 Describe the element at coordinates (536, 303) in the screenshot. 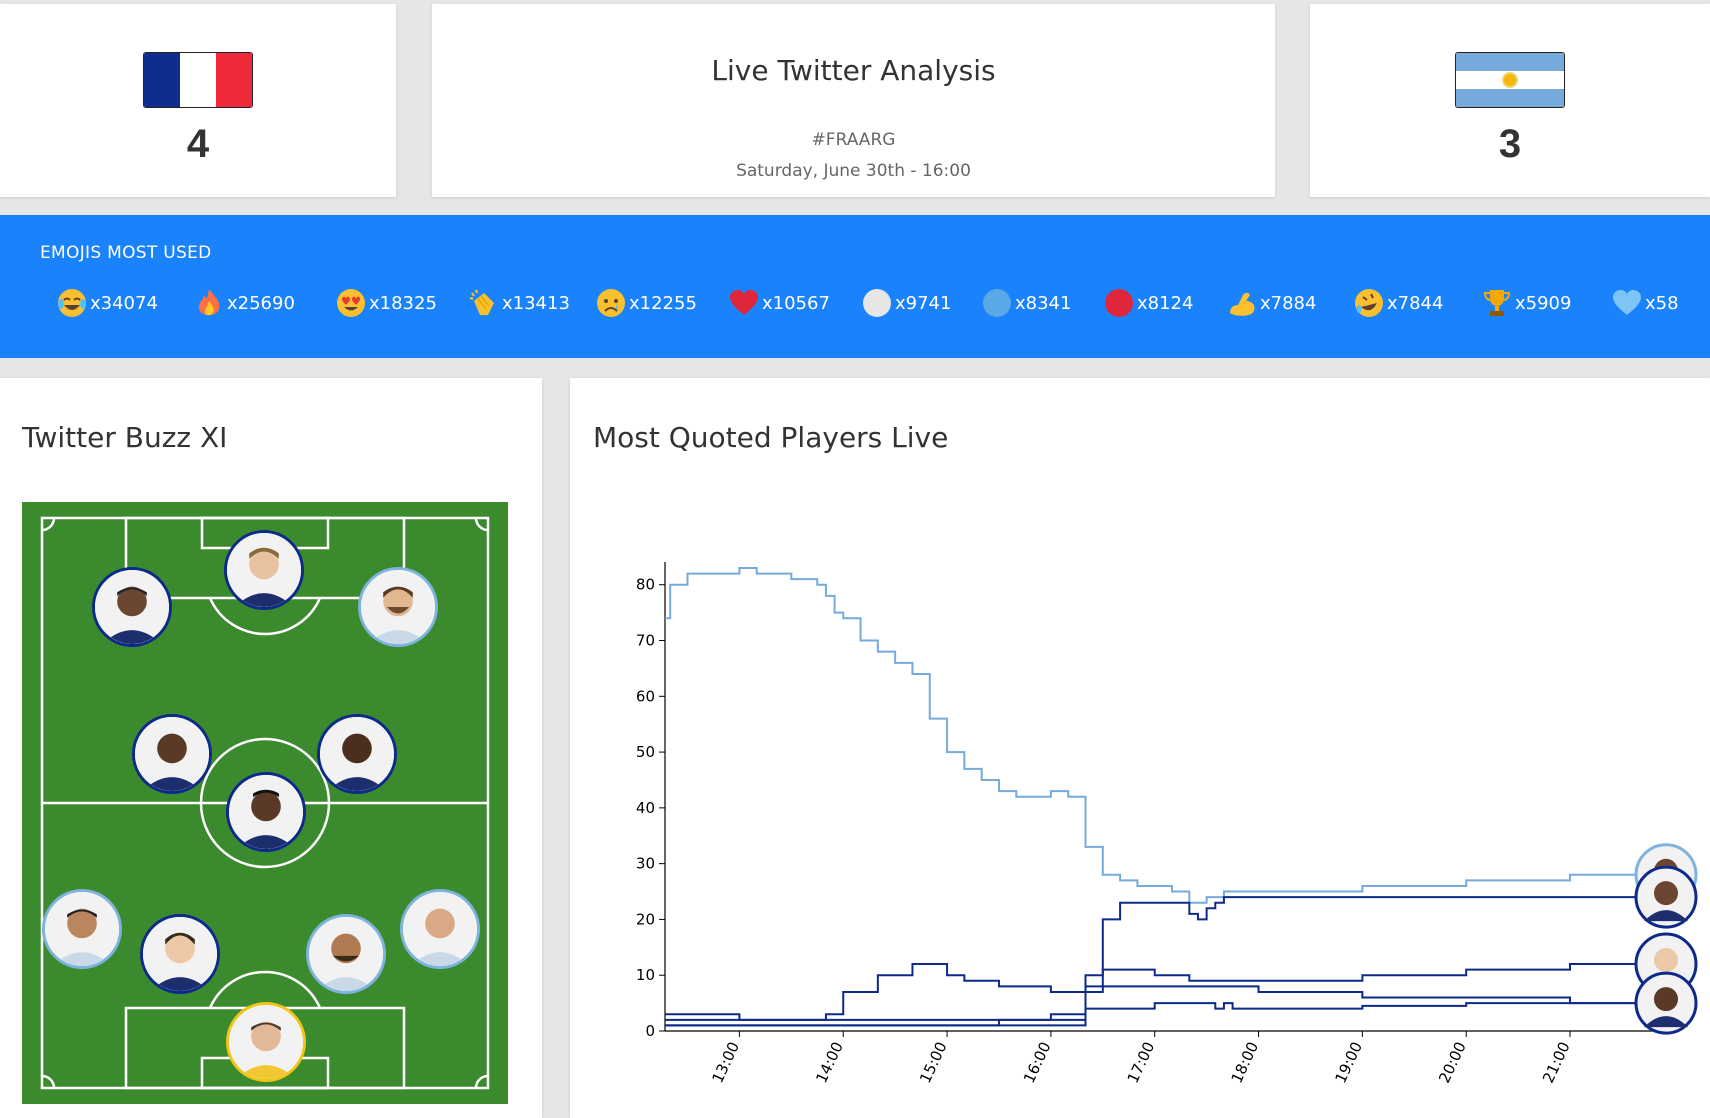

I see `emoji-count: x13413` at that location.